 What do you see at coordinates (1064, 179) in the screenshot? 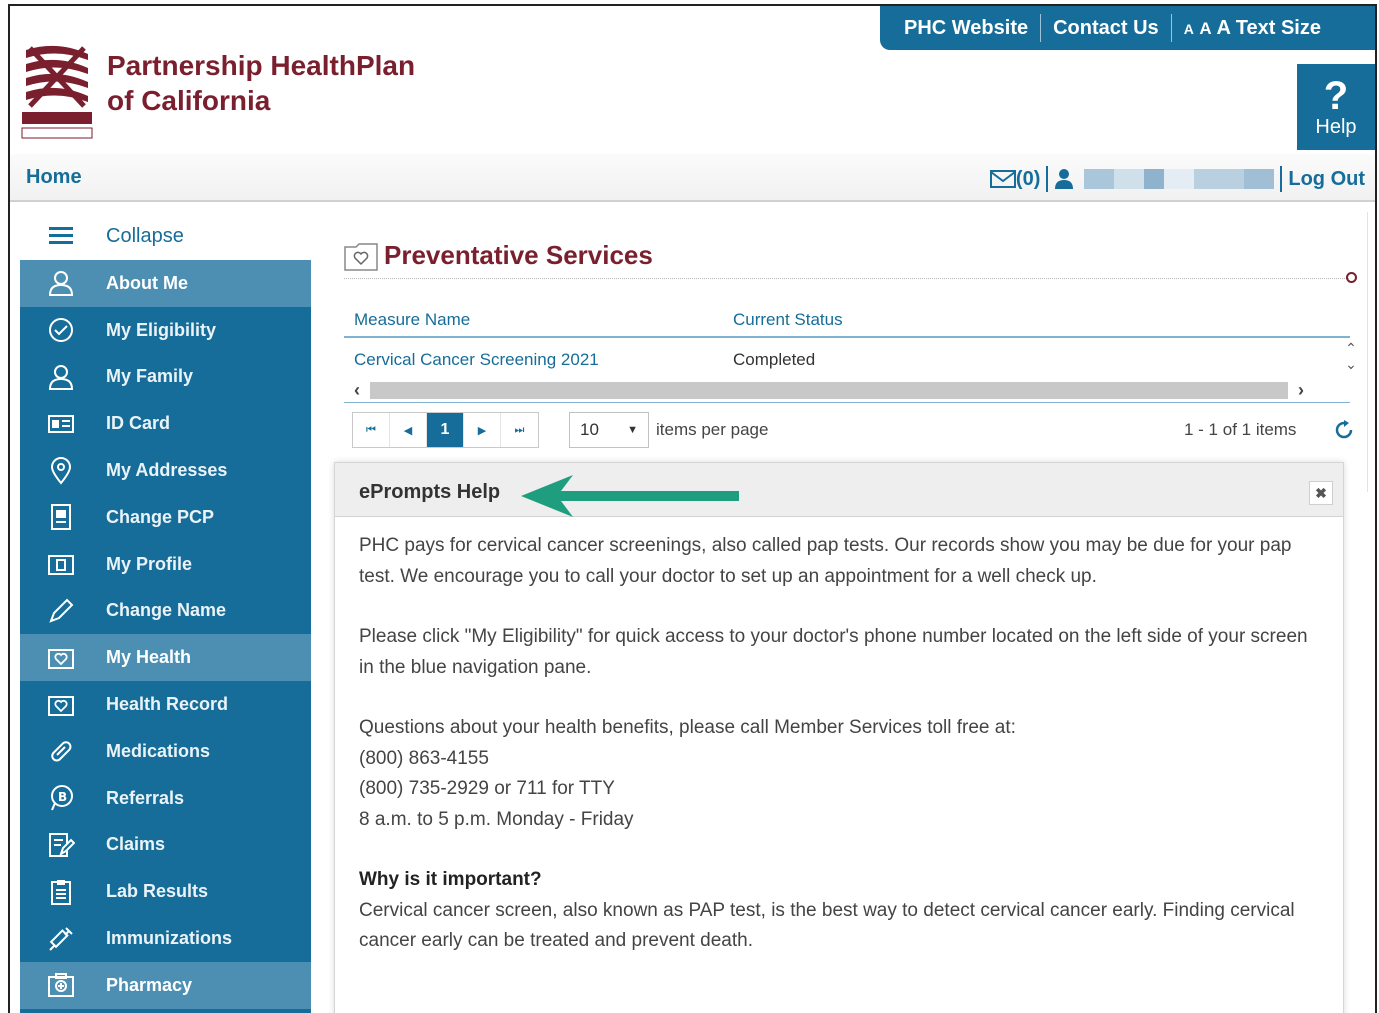
I see `user-icon` at bounding box center [1064, 179].